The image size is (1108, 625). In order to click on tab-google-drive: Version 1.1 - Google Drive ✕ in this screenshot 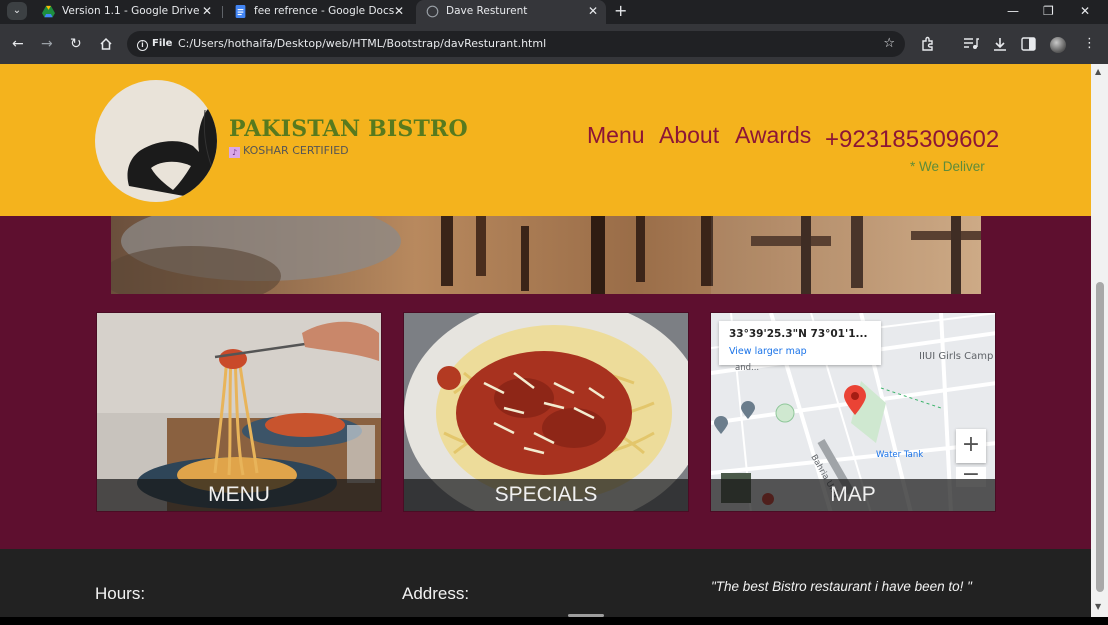, I will do `click(126, 12)`.